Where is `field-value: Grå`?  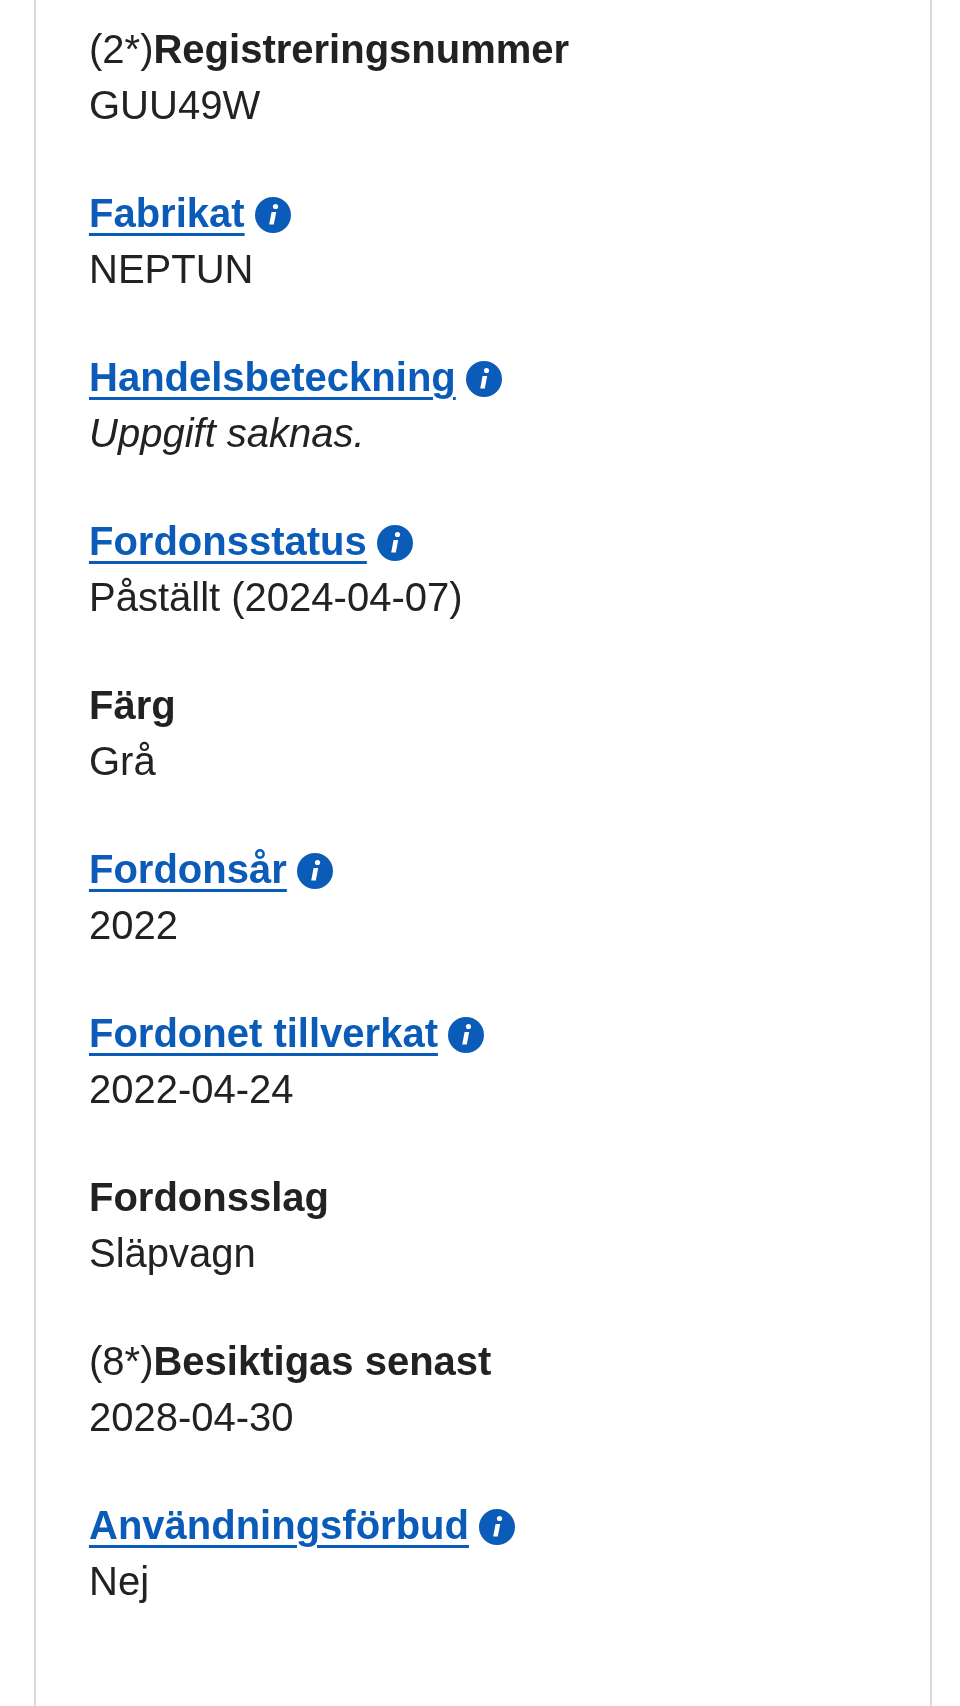
field-value: Grå is located at coordinates (122, 761).